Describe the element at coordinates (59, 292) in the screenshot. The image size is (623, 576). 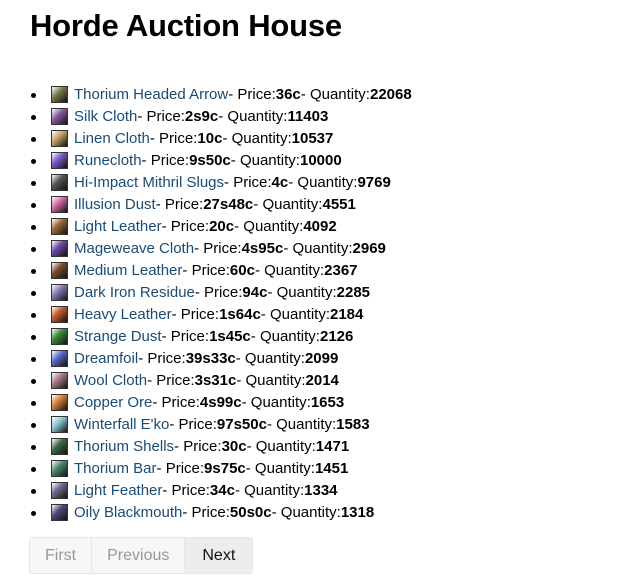
I see `residue-icon` at that location.